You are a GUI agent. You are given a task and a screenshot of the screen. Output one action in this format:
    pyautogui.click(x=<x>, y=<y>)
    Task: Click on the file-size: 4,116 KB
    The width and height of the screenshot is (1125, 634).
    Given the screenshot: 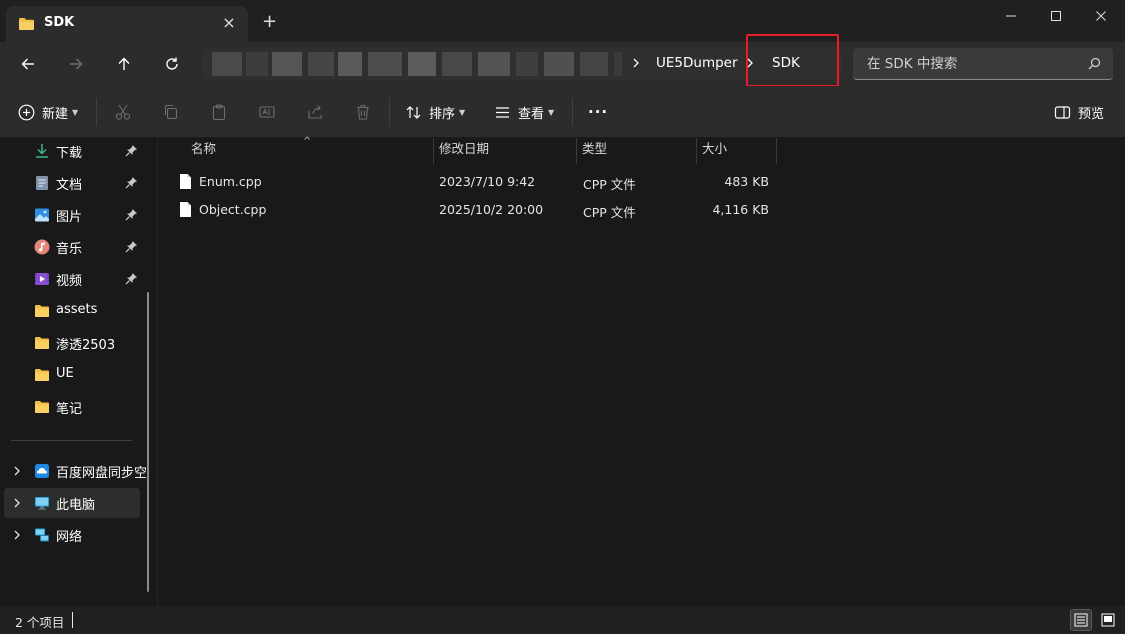 What is the action you would take?
    pyautogui.click(x=740, y=209)
    